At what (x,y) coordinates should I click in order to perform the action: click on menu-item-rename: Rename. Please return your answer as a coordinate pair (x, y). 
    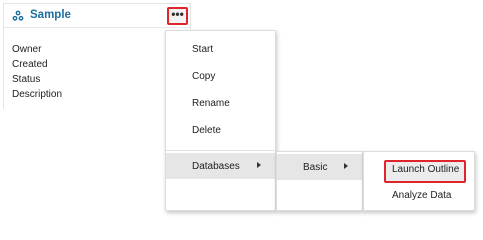
    Looking at the image, I should click on (220, 103).